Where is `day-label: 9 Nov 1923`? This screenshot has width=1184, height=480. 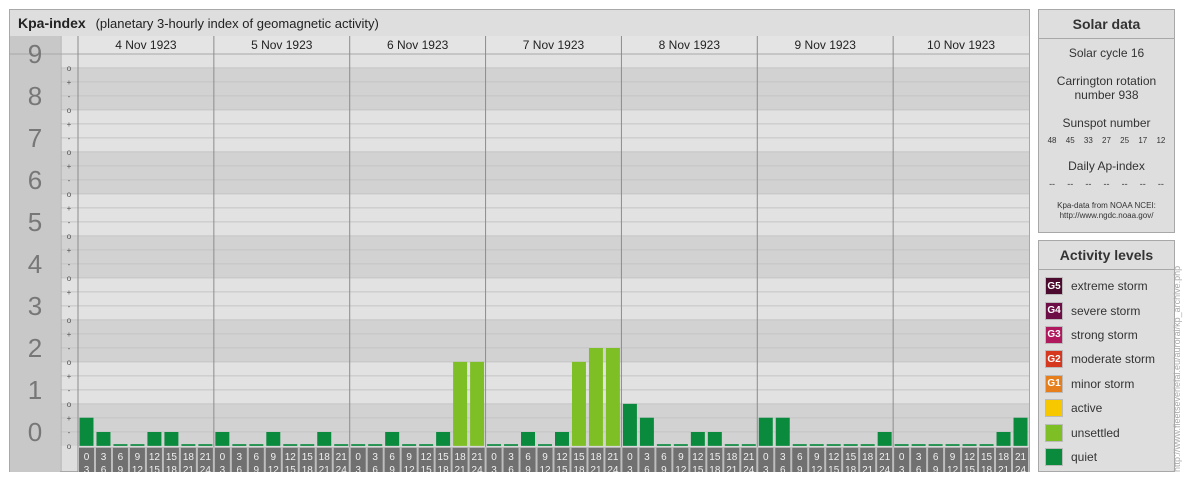
day-label: 9 Nov 1923 is located at coordinates (826, 45).